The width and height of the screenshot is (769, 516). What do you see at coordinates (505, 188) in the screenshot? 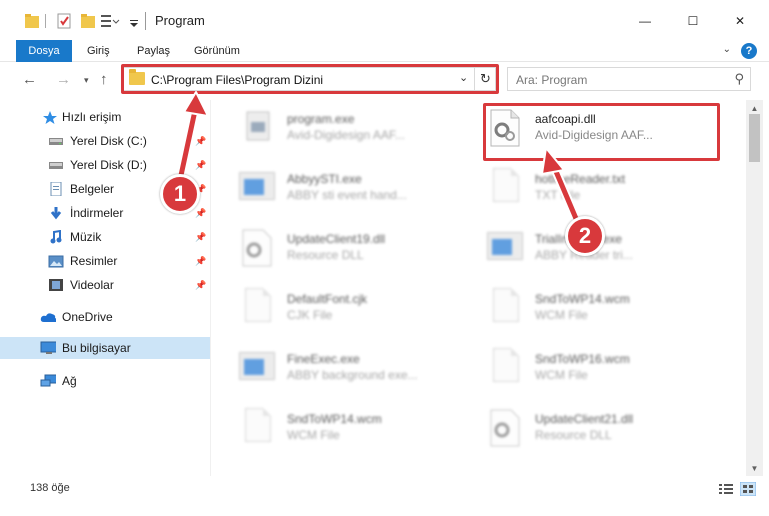
I see `text-file-icon` at bounding box center [505, 188].